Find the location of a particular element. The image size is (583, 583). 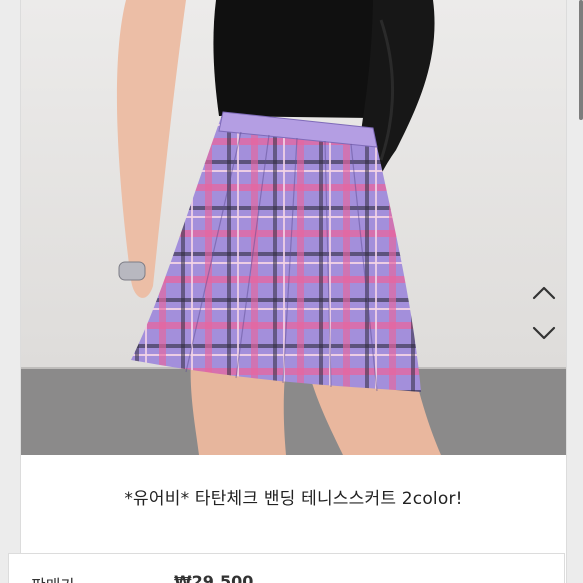

price-value: ₩29,500 is located at coordinates (214, 577).